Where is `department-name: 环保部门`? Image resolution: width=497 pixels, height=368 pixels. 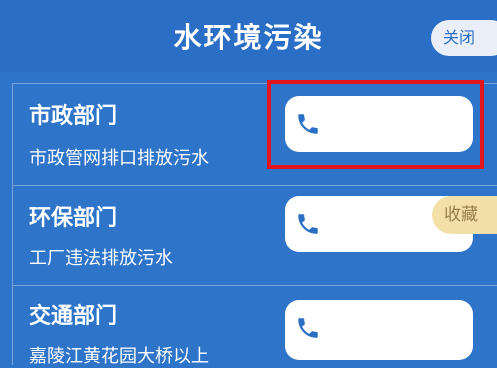
department-name: 环保部门 is located at coordinates (73, 218).